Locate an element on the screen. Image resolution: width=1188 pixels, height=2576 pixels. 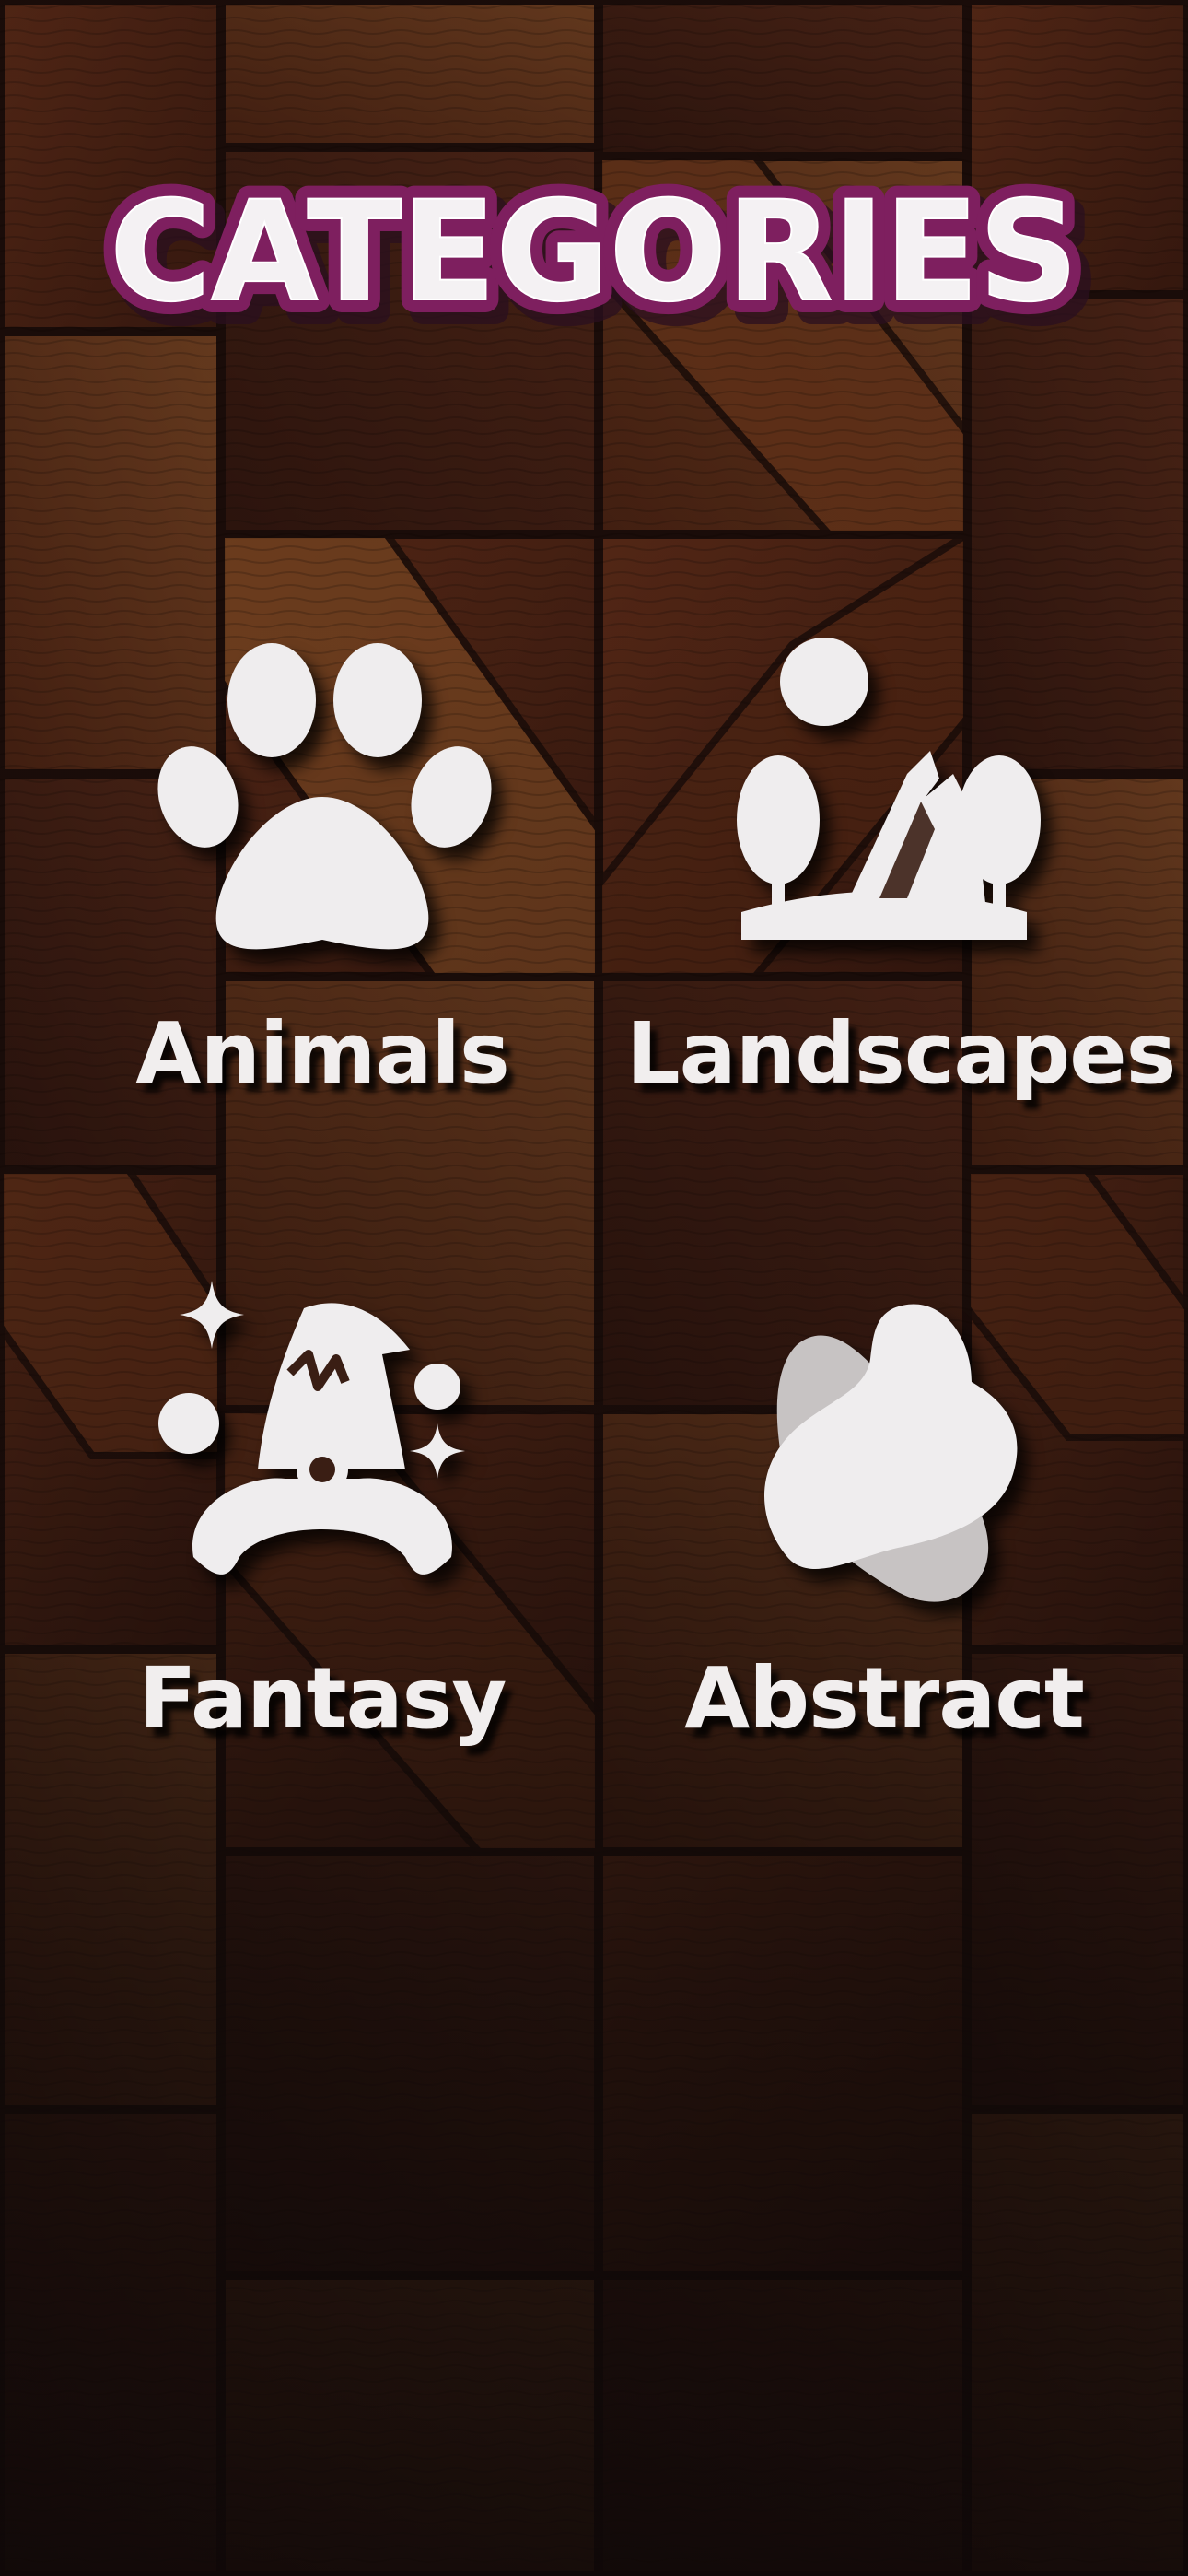
abstract-blob-icon is located at coordinates (884, 1456).